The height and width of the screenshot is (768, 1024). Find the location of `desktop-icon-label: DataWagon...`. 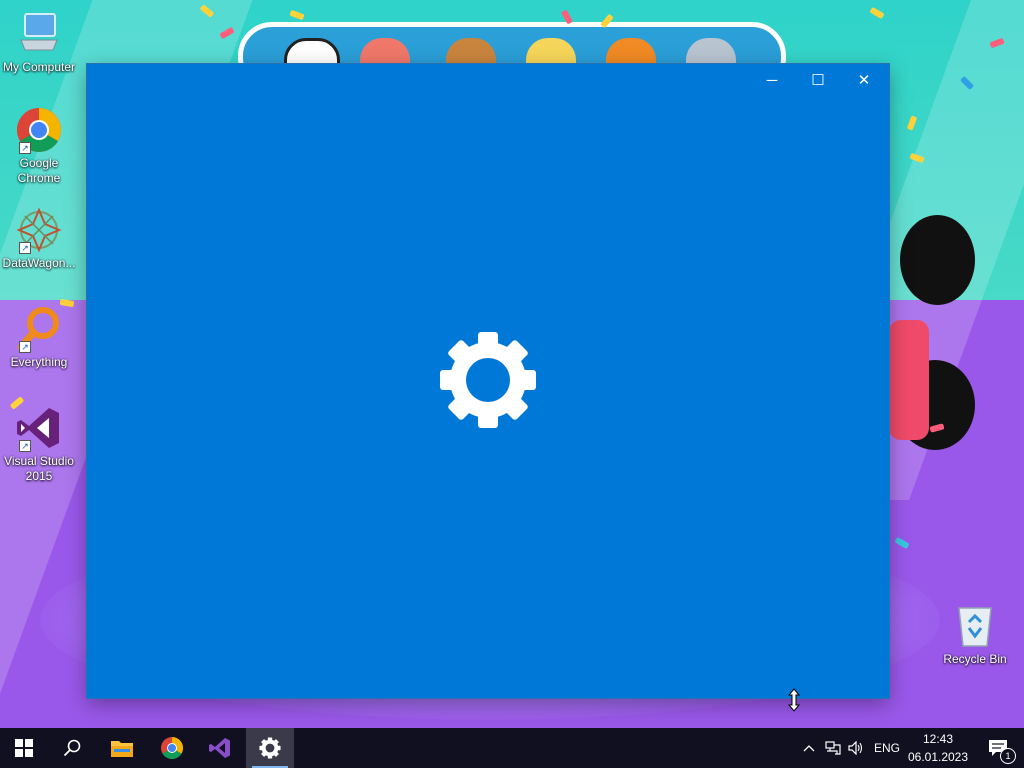

desktop-icon-label: DataWagon... is located at coordinates (39, 263).